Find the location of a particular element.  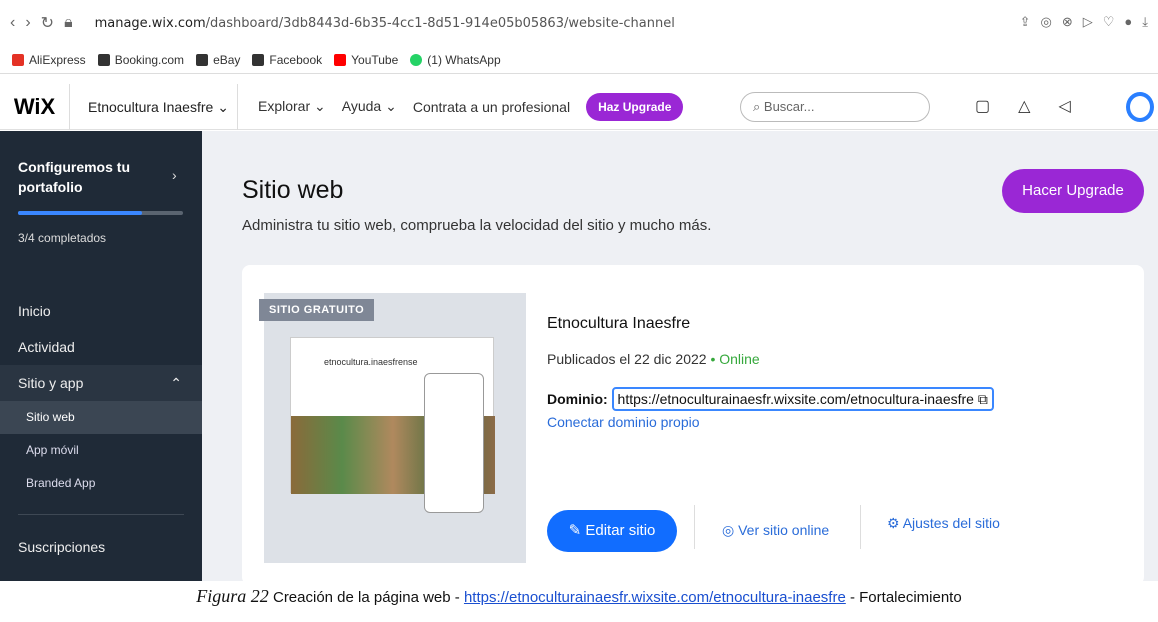

wix-logo: WiX is located at coordinates (35, 106).